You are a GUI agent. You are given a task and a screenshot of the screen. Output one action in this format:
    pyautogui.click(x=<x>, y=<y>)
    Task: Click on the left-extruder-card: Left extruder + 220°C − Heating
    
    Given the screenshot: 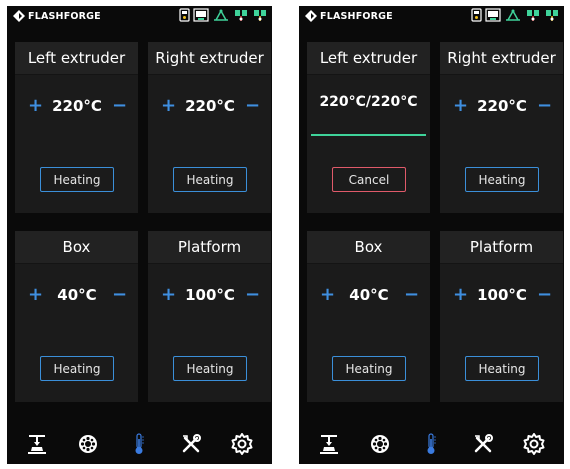 What is the action you would take?
    pyautogui.click(x=76, y=127)
    